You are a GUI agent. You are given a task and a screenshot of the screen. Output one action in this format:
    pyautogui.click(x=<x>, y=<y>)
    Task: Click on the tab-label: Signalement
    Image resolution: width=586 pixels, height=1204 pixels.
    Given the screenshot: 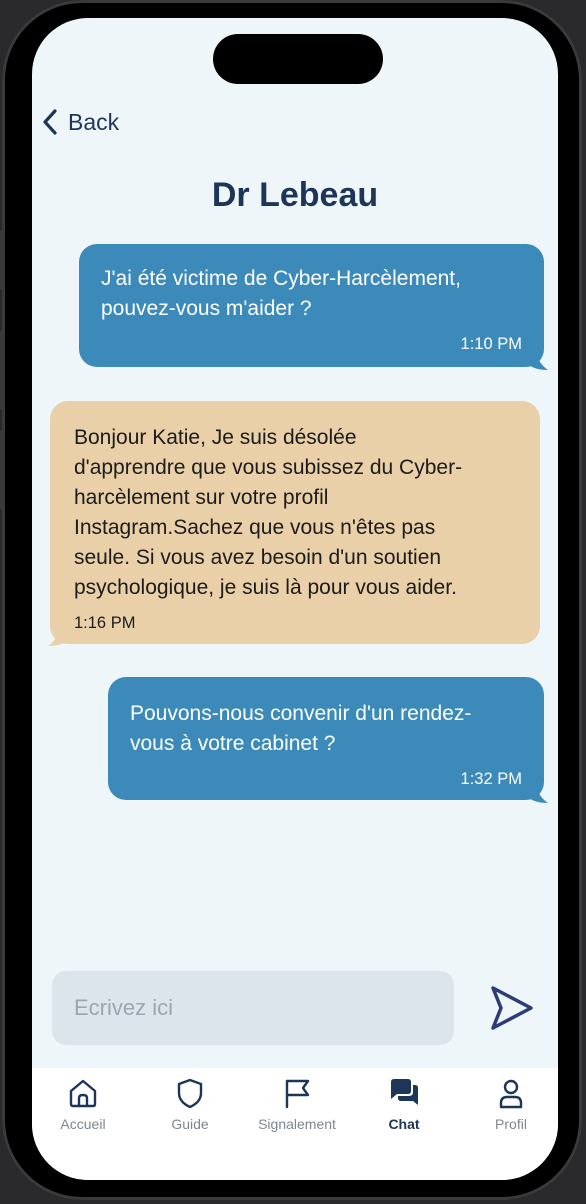 What is the action you would take?
    pyautogui.click(x=297, y=1124)
    